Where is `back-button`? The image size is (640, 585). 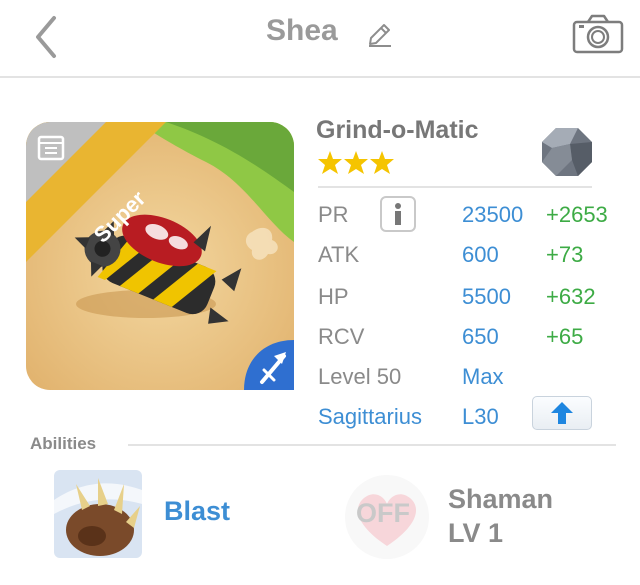 back-button is located at coordinates (47, 37).